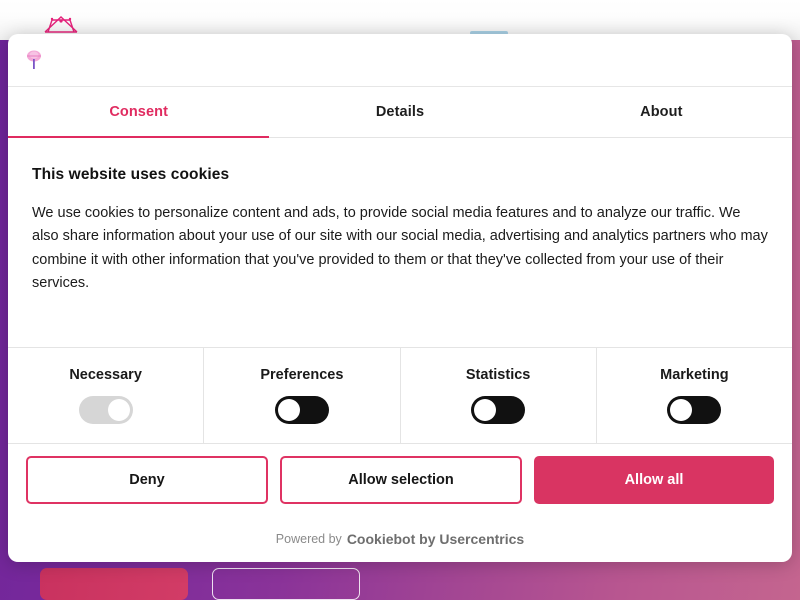 This screenshot has width=800, height=600. I want to click on category-necessary: Necessary, so click(106, 395).